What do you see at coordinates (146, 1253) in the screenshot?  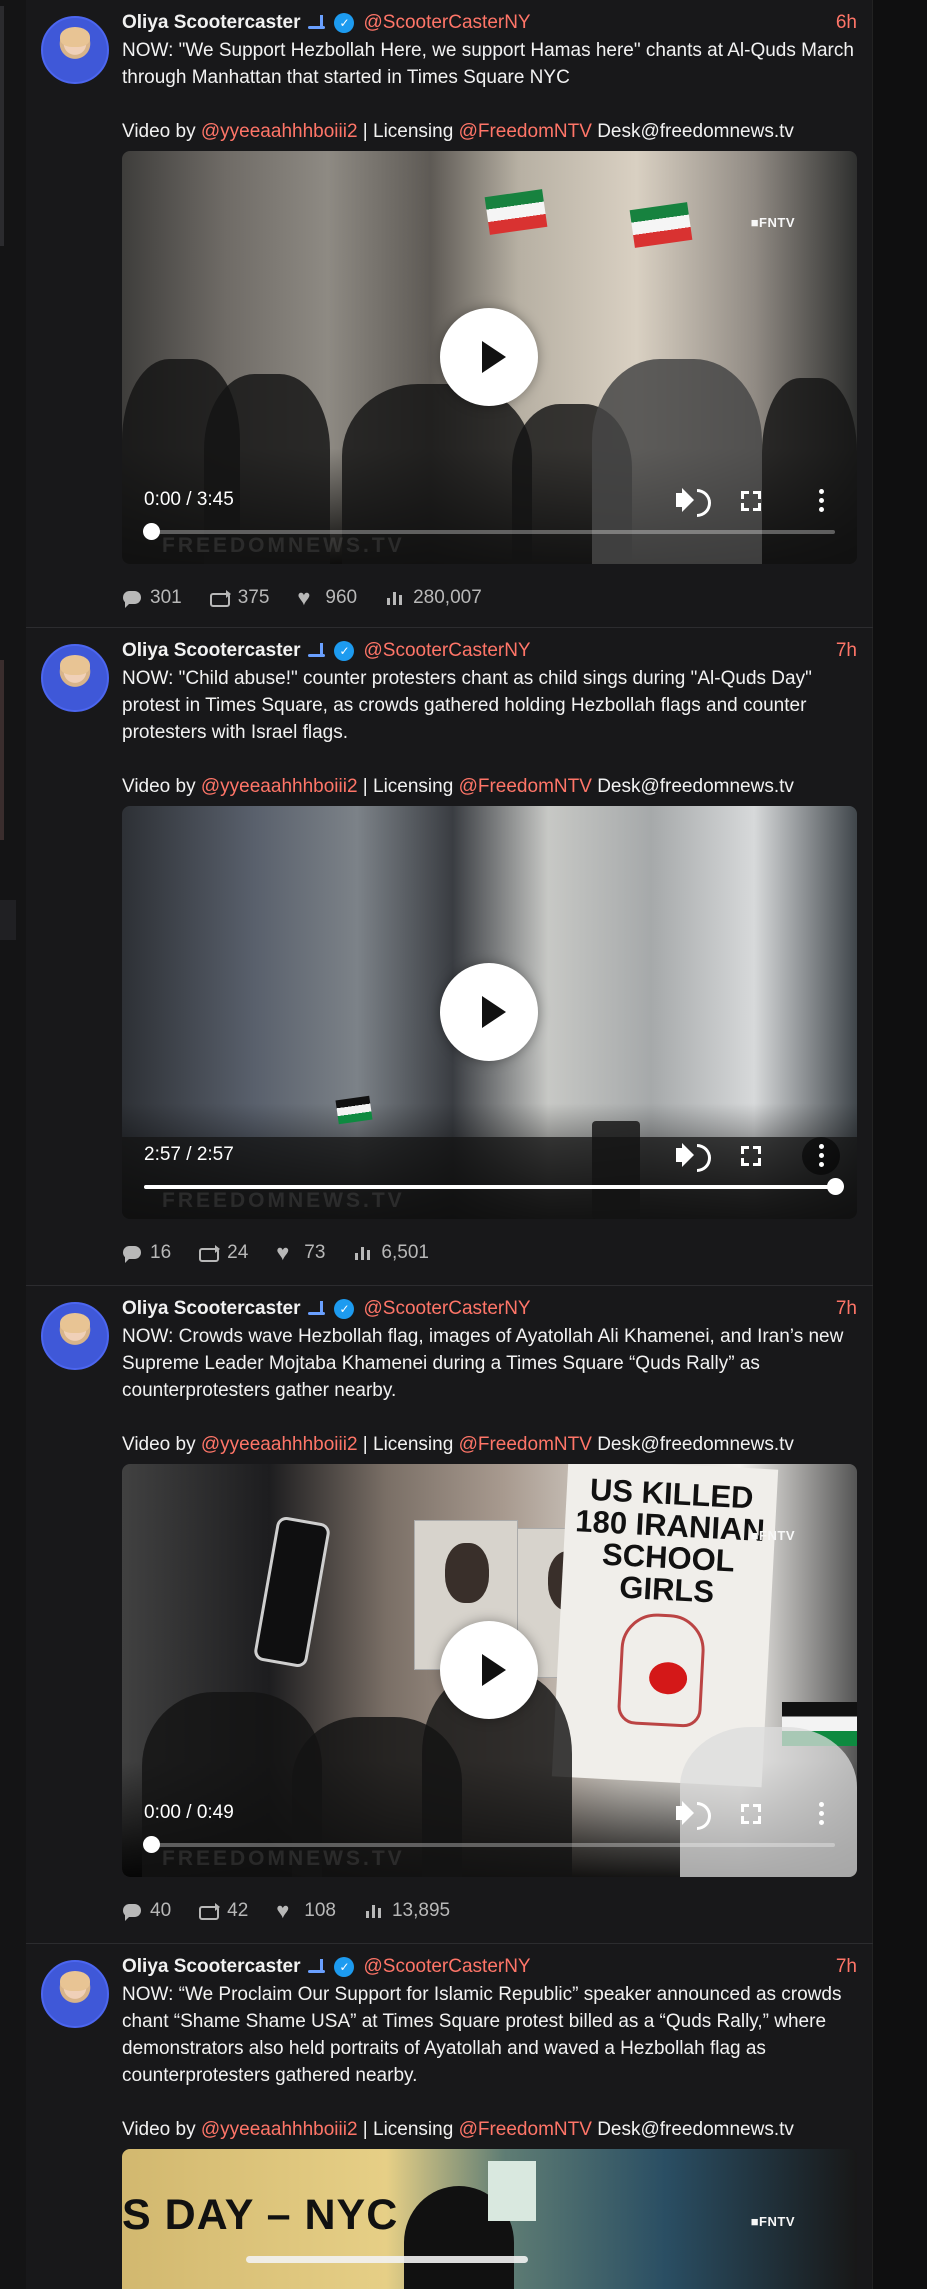 I see `reply-button: 16` at bounding box center [146, 1253].